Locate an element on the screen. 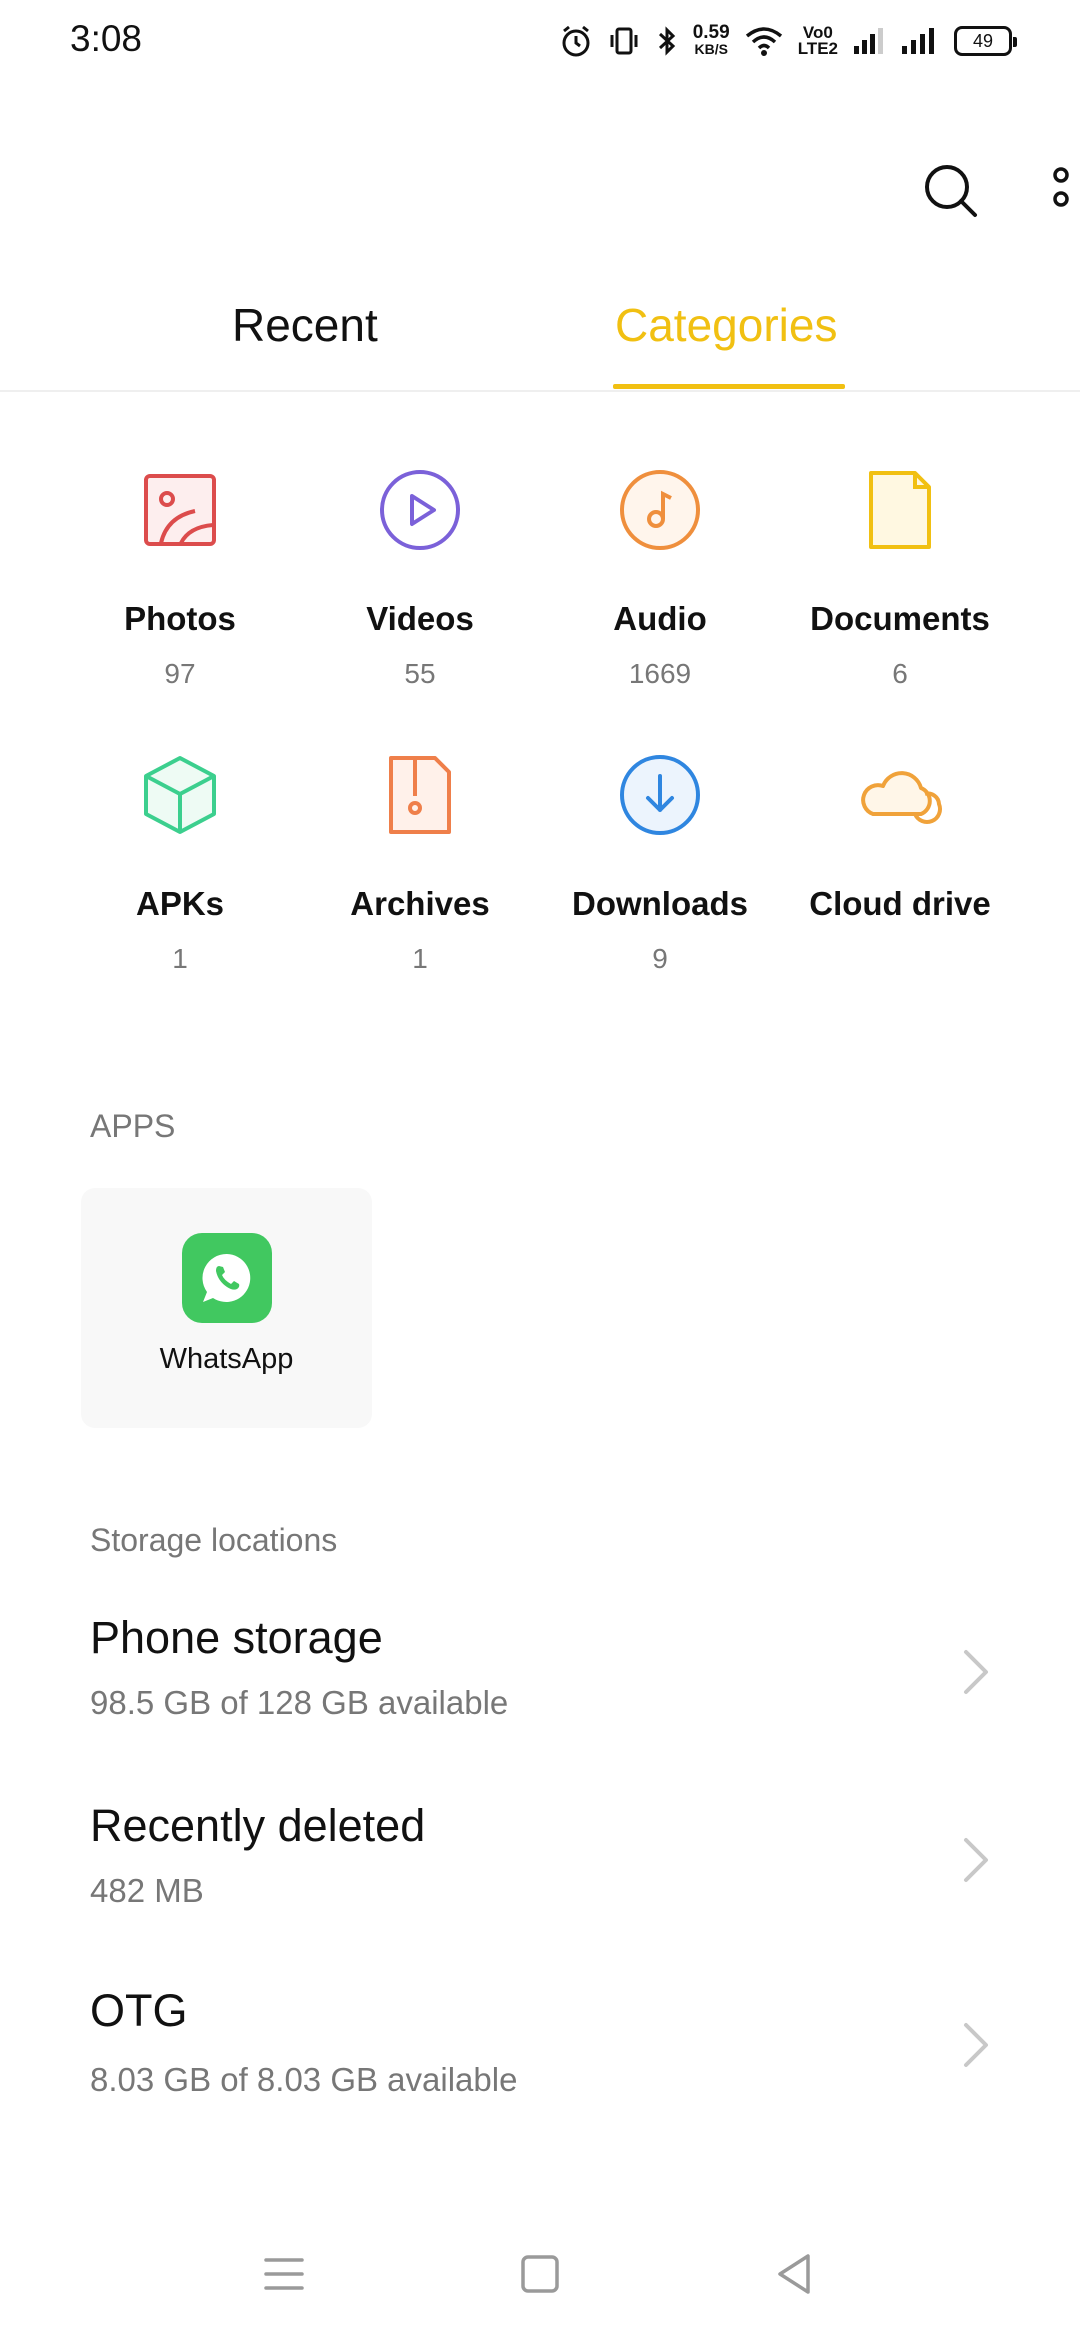  storage-title: OTG is located at coordinates (139, 2010).